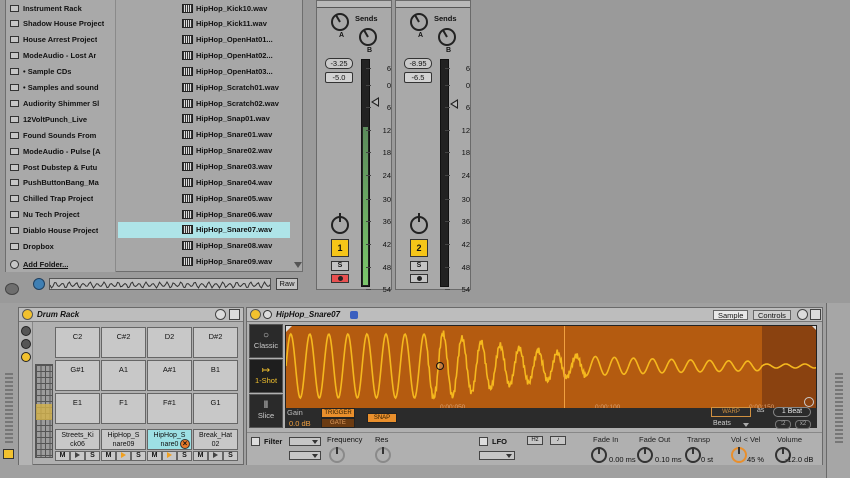  What do you see at coordinates (39, 284) in the screenshot?
I see `preview-play-button` at bounding box center [39, 284].